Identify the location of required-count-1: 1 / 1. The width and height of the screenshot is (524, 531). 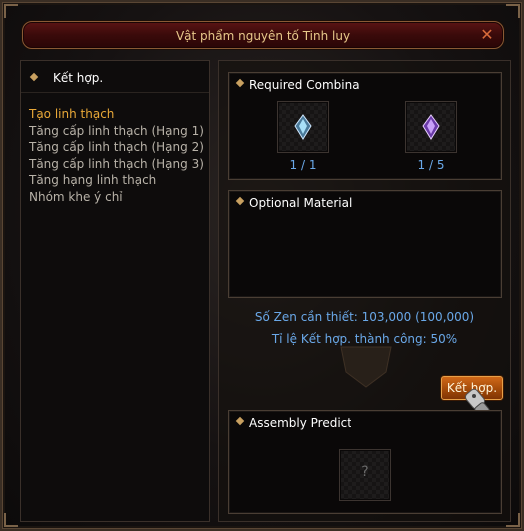
(303, 165).